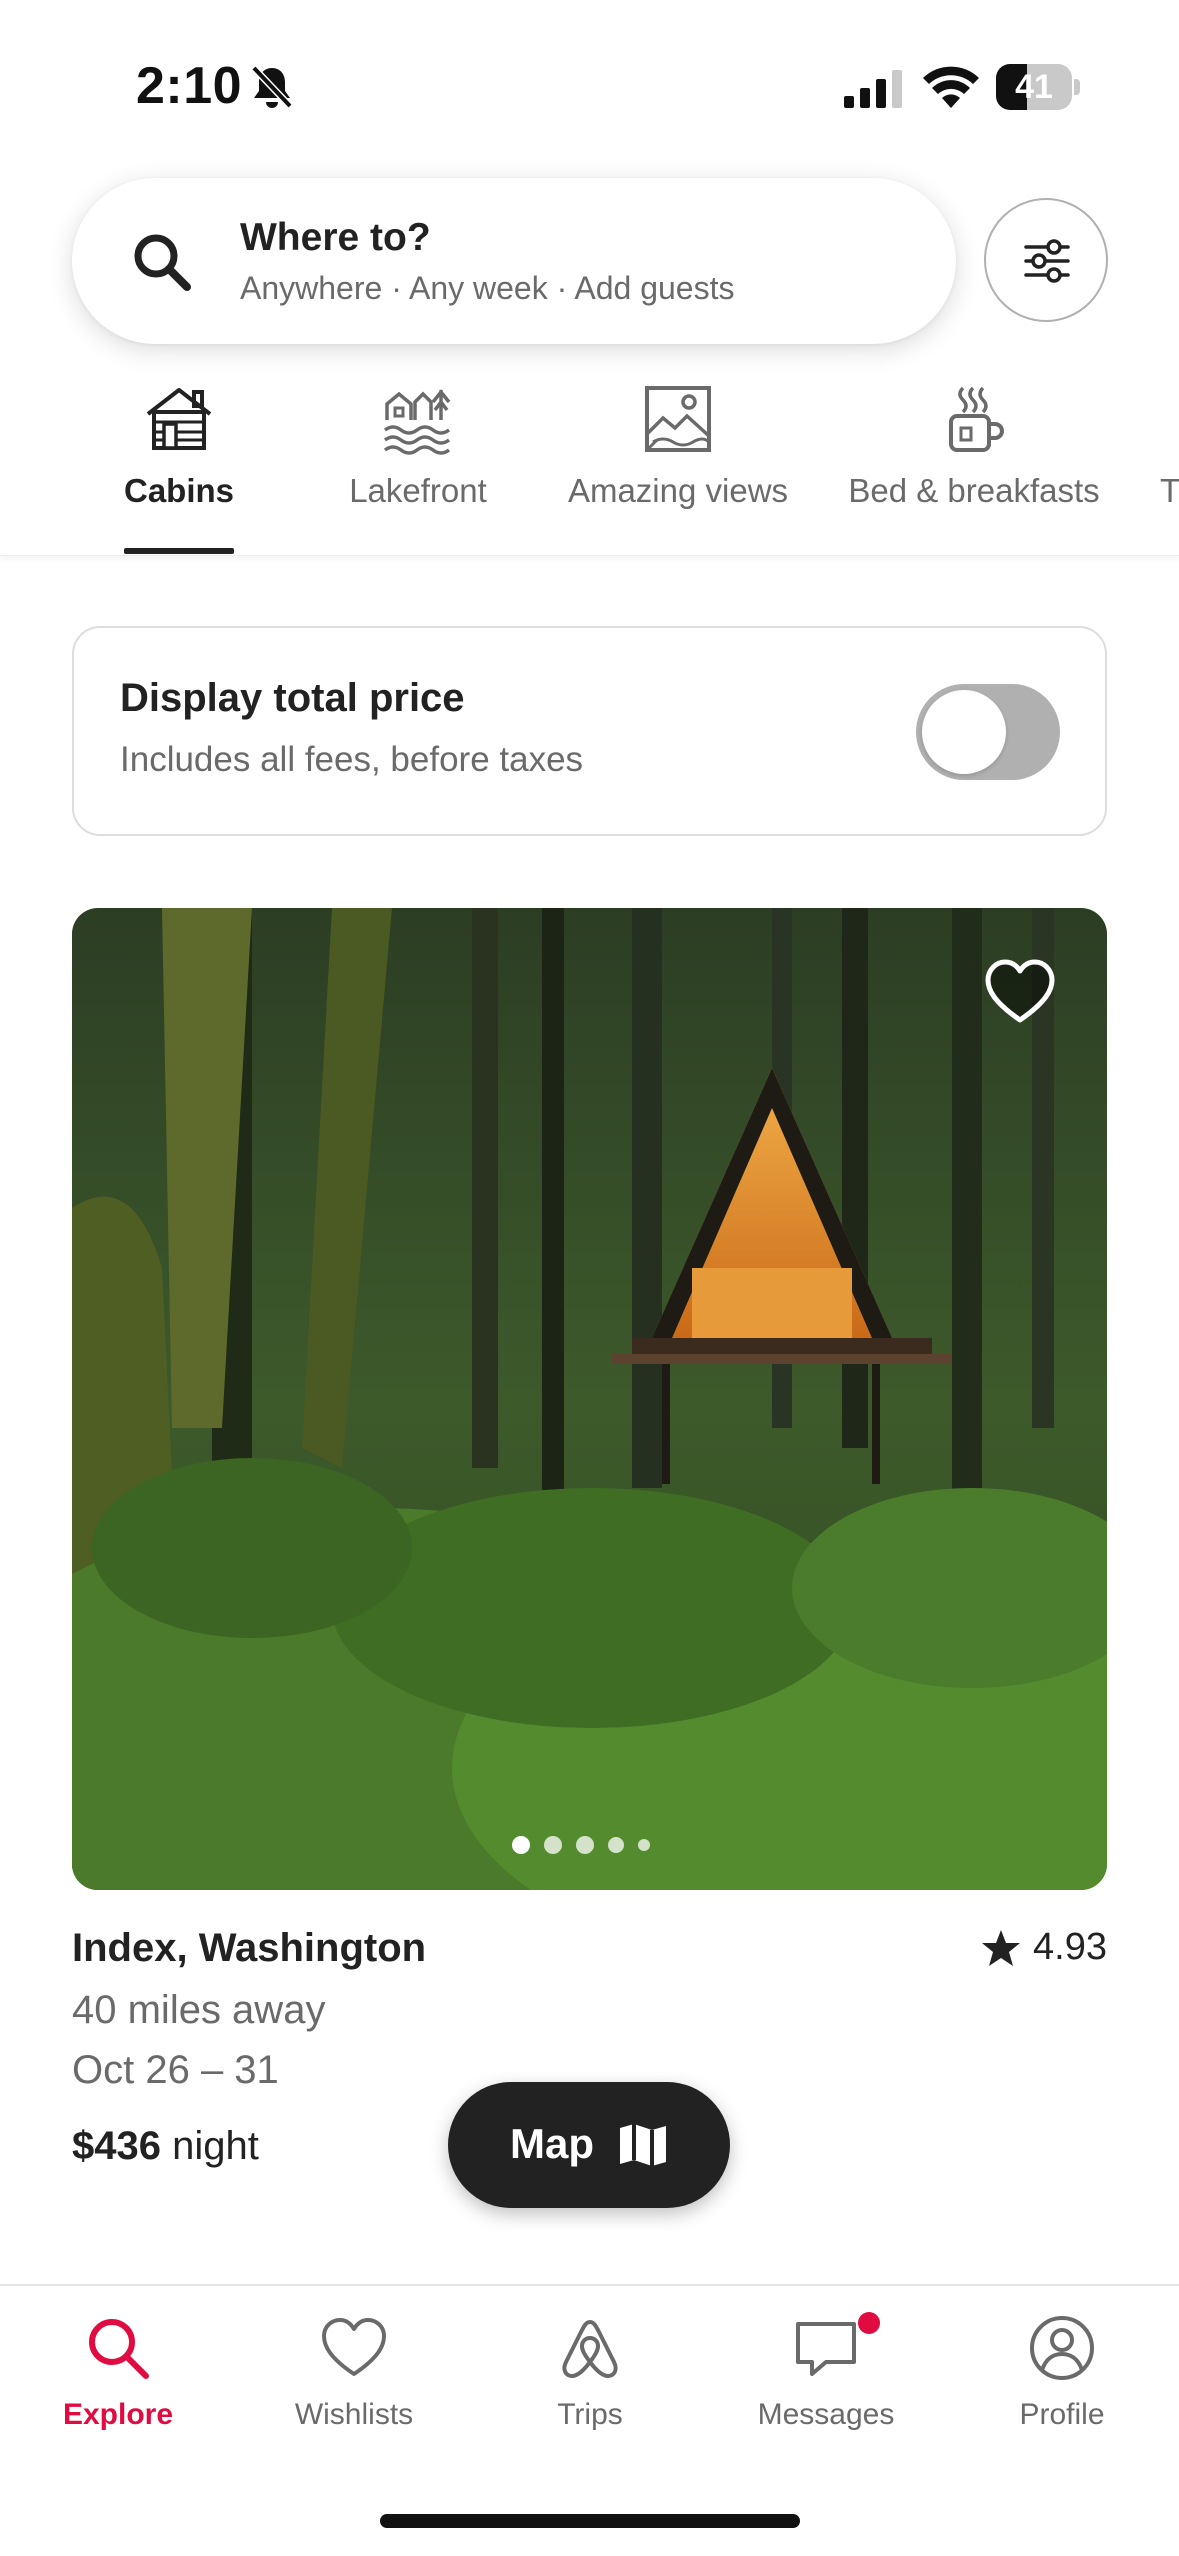 This screenshot has height=2556, width=1179. I want to click on price-unit: night, so click(209, 2146).